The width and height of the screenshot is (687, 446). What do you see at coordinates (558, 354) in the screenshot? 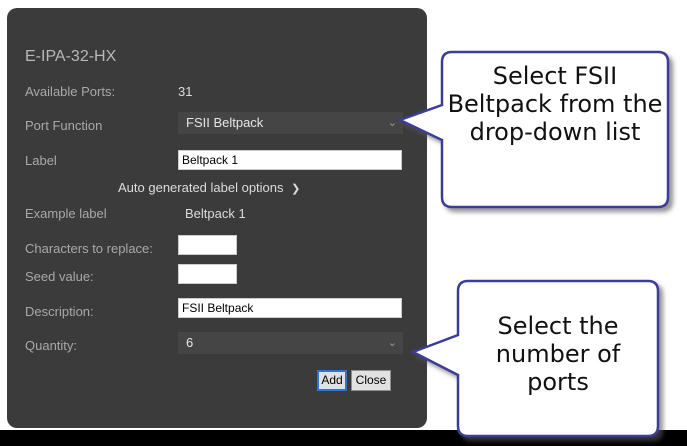
I see `callout-bottom-text: Select the number of ports` at bounding box center [558, 354].